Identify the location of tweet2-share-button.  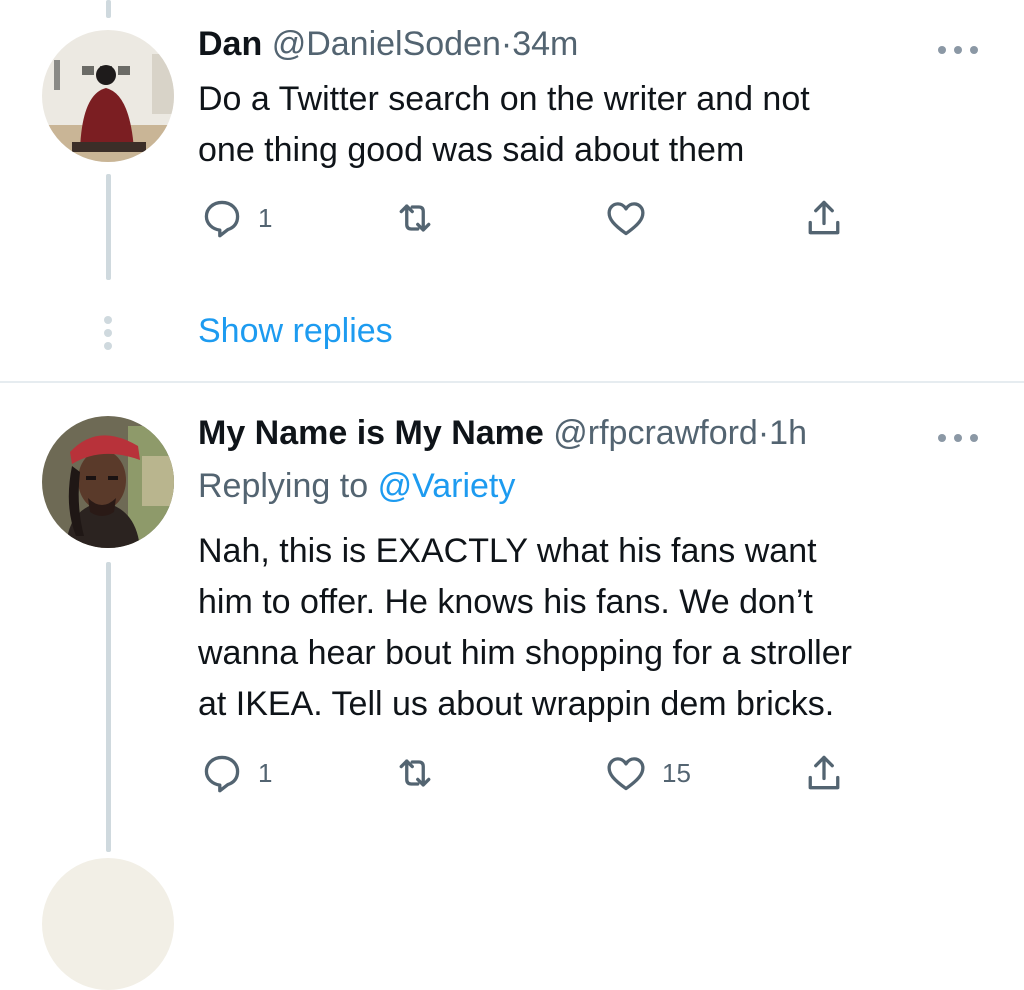
(824, 773).